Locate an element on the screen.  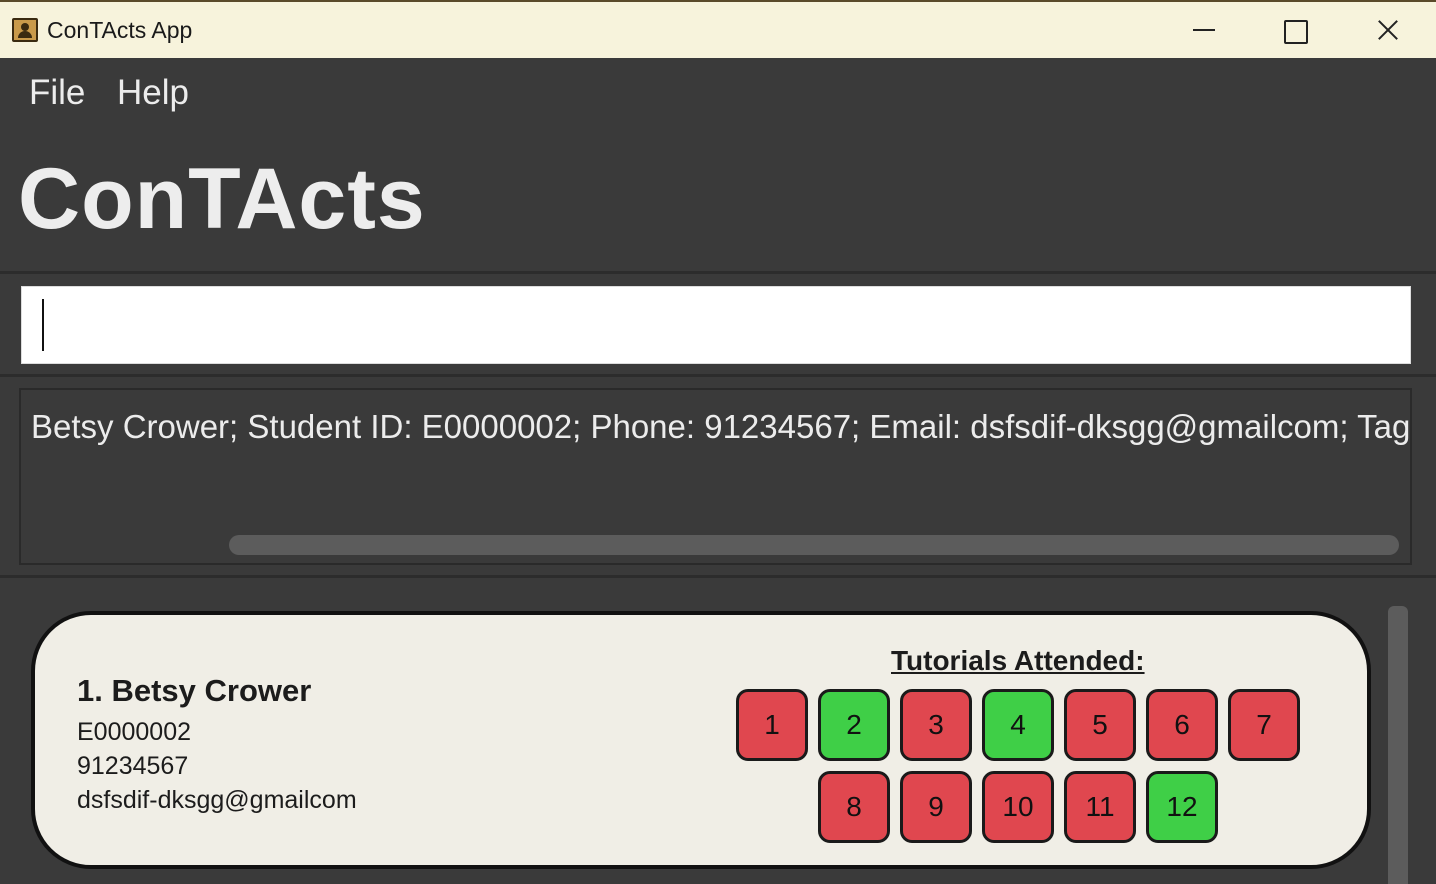
command-input is located at coordinates (716, 325).